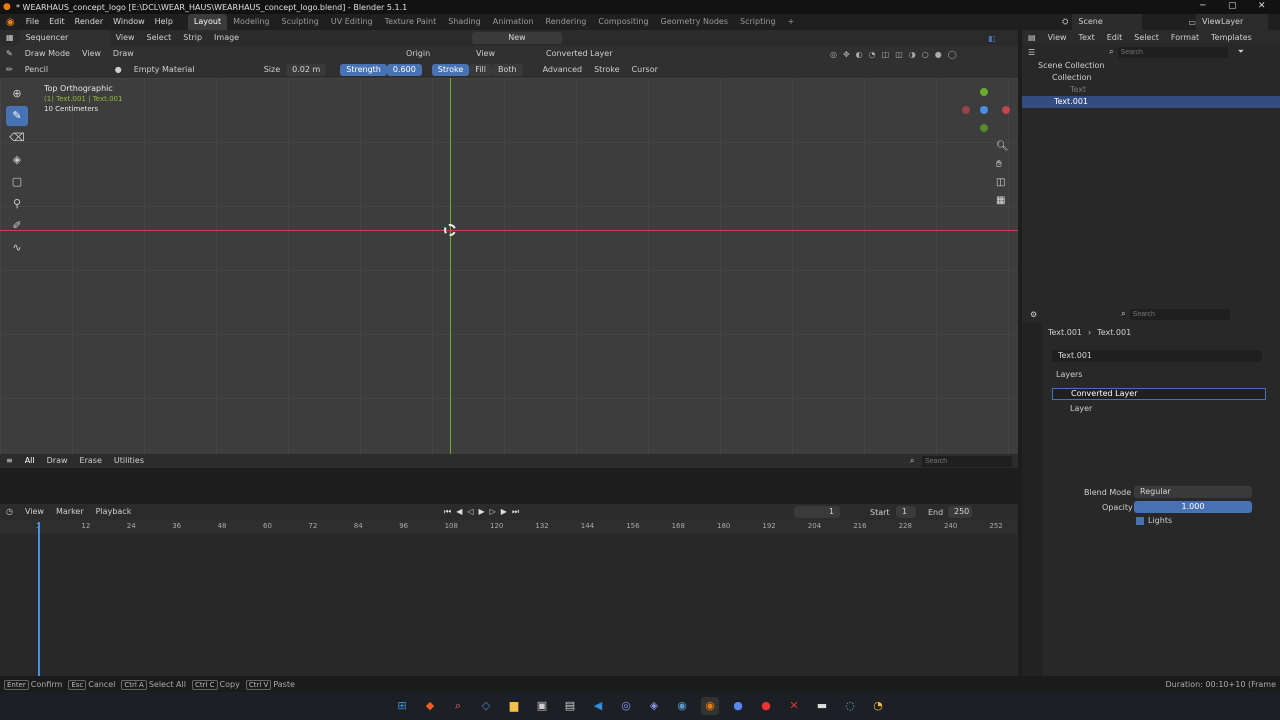  Describe the element at coordinates (17, 226) in the screenshot. I see `tint-tool-icon: ✐` at that location.